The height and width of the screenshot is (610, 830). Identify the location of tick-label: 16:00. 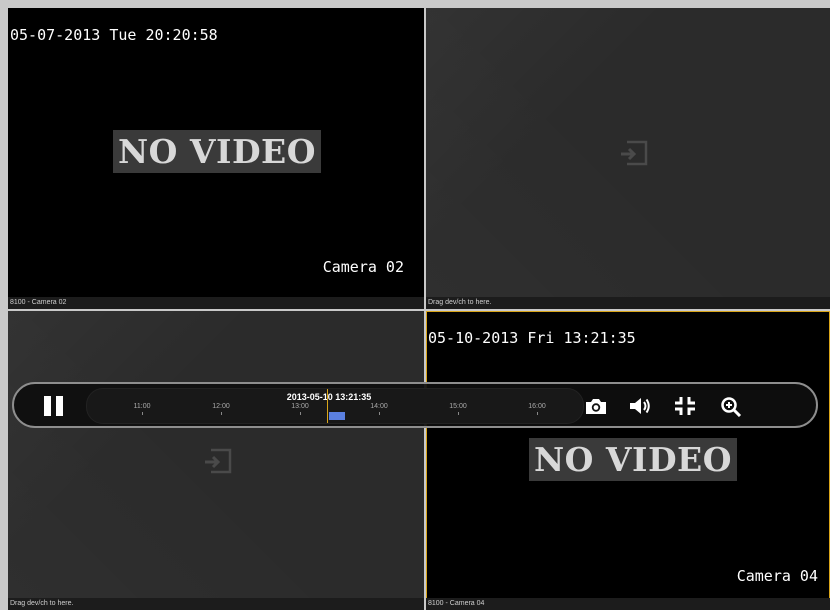
(537, 406).